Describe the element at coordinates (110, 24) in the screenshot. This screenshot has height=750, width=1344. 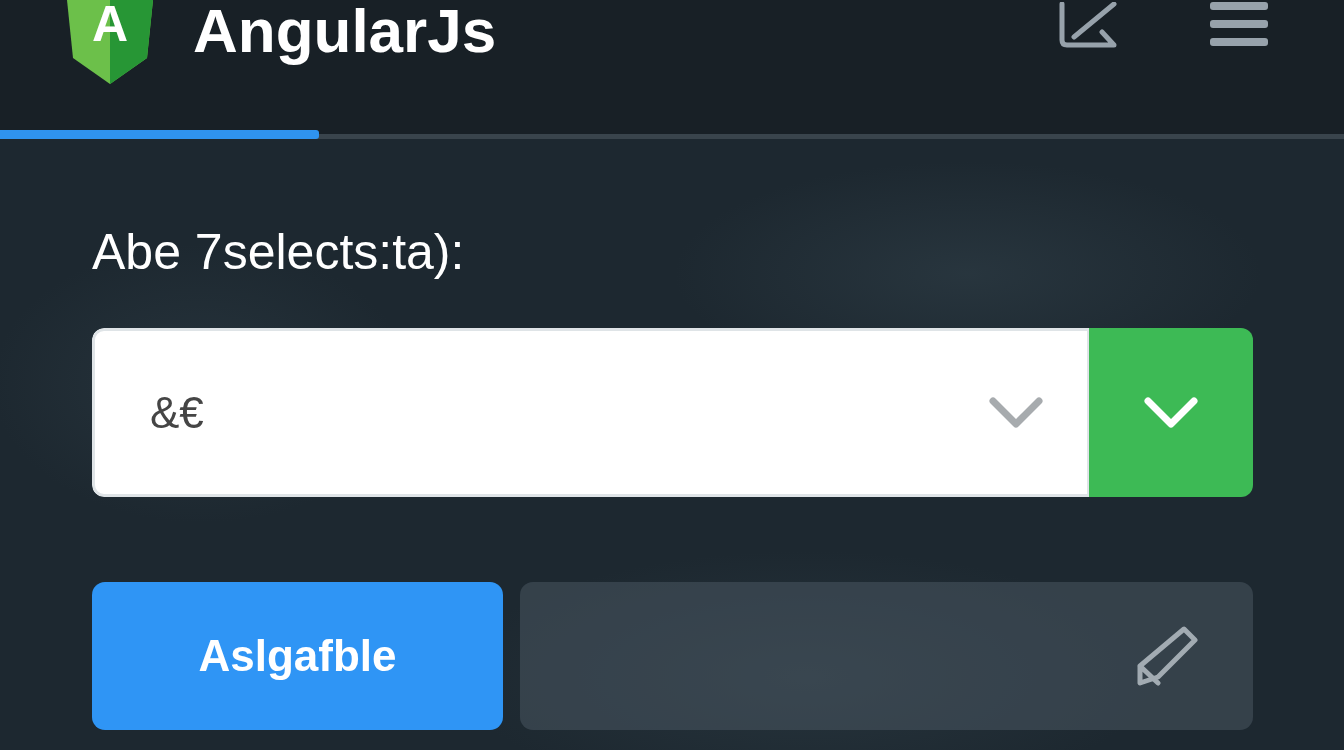
I see `logo-letter: A` at that location.